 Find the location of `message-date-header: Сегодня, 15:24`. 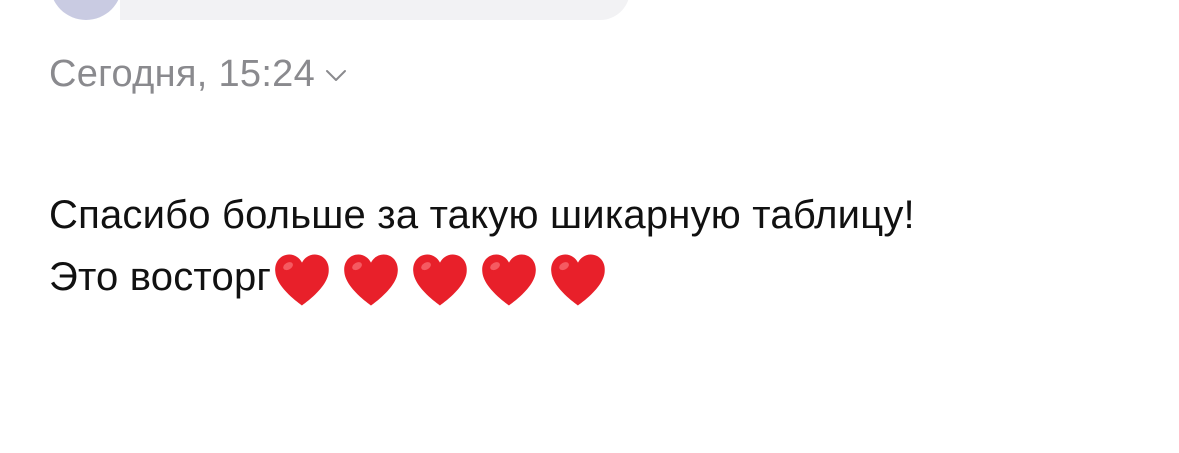

message-date-header: Сегодня, 15:24 is located at coordinates (198, 74).